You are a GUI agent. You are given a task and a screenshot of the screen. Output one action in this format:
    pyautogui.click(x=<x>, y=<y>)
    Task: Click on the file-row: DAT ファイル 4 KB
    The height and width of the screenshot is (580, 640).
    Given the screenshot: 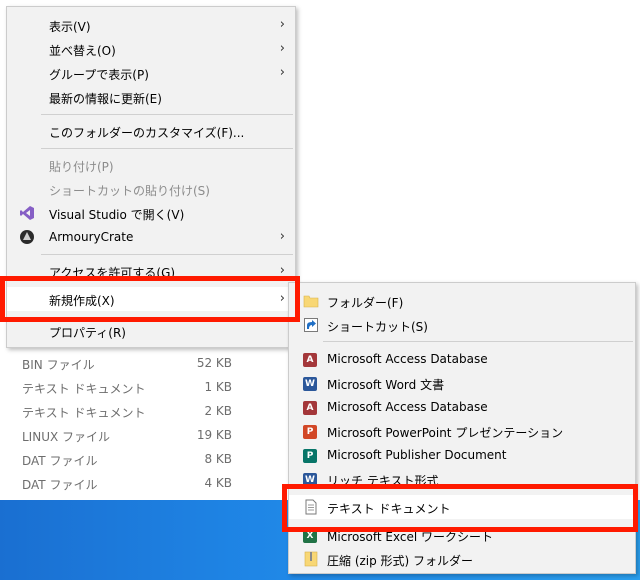 What is the action you would take?
    pyautogui.click(x=120, y=484)
    